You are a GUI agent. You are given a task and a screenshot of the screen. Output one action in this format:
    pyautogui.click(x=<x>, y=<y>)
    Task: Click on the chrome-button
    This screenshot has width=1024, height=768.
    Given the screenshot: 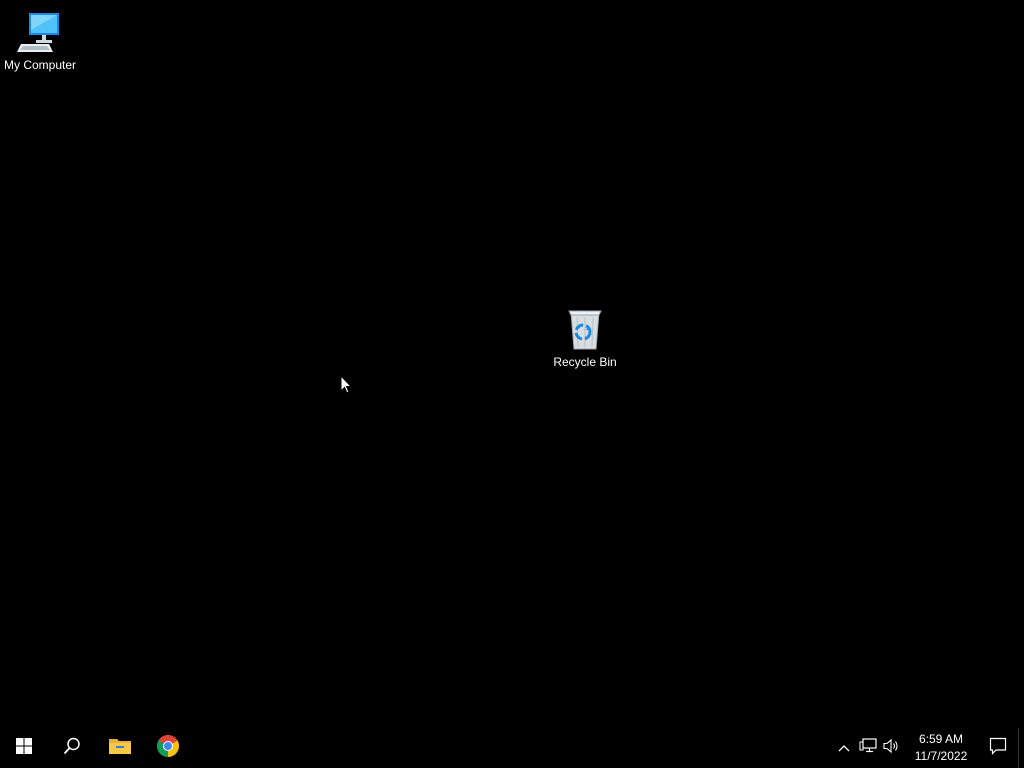 What is the action you would take?
    pyautogui.click(x=168, y=748)
    